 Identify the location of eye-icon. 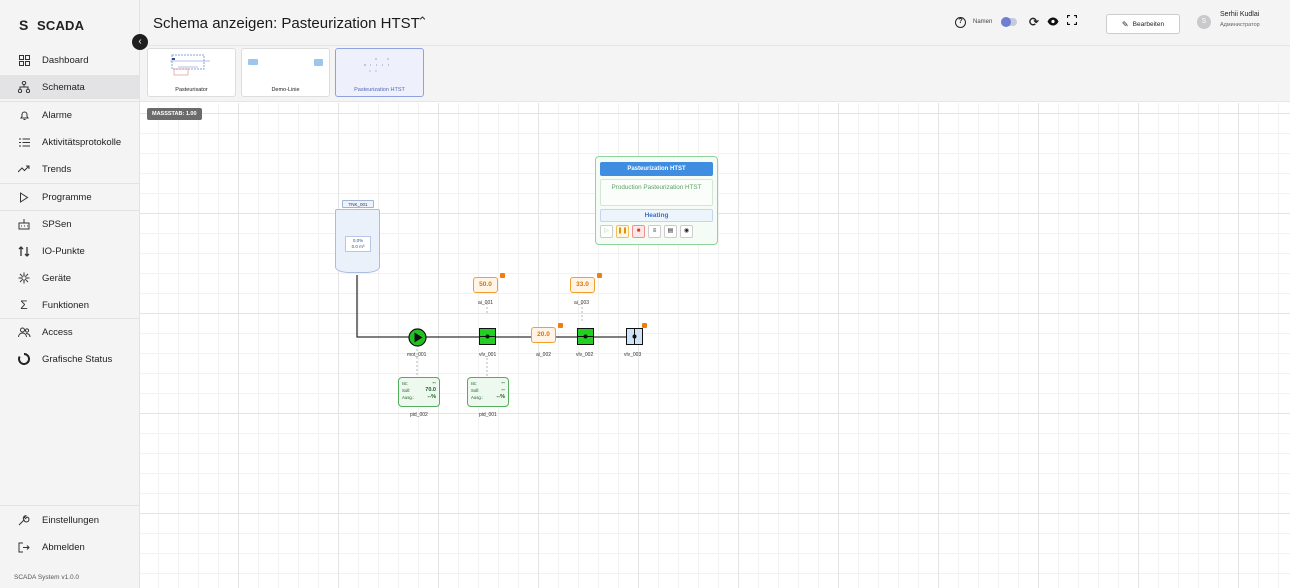
(1053, 22).